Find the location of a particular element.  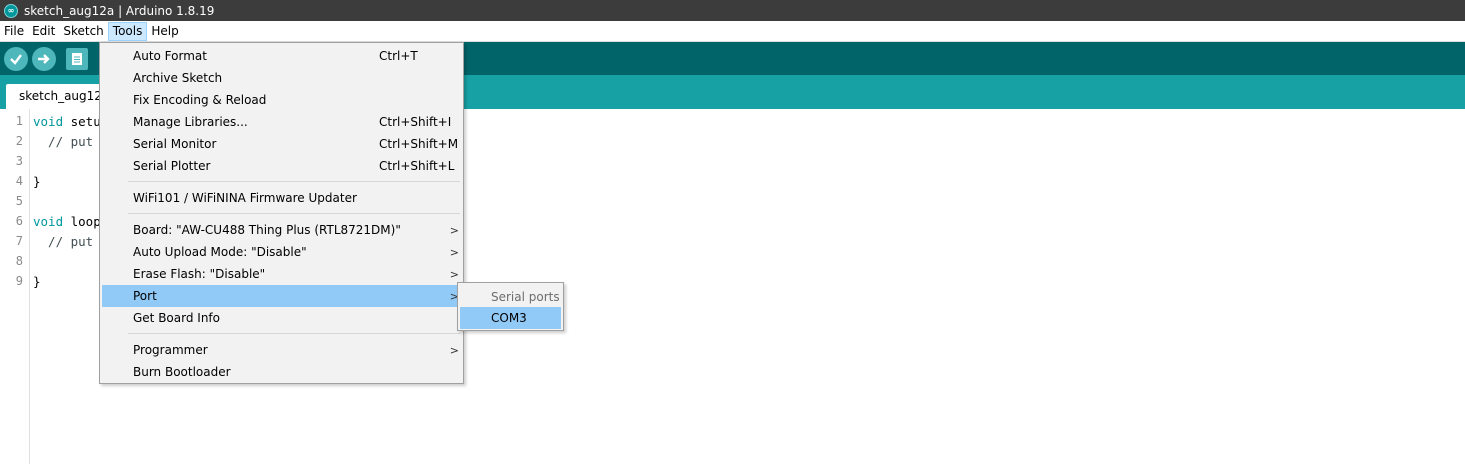

code-line: void setup is located at coordinates (71, 121).